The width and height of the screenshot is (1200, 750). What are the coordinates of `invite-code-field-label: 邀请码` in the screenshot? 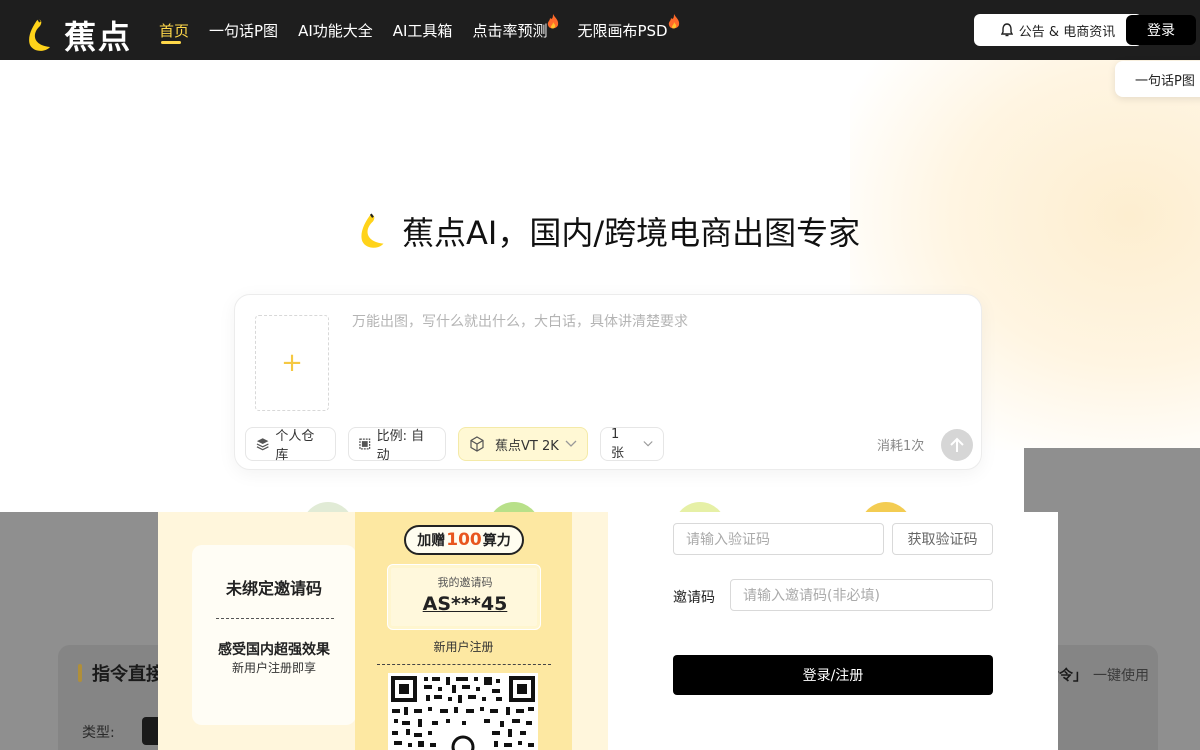 It's located at (694, 598).